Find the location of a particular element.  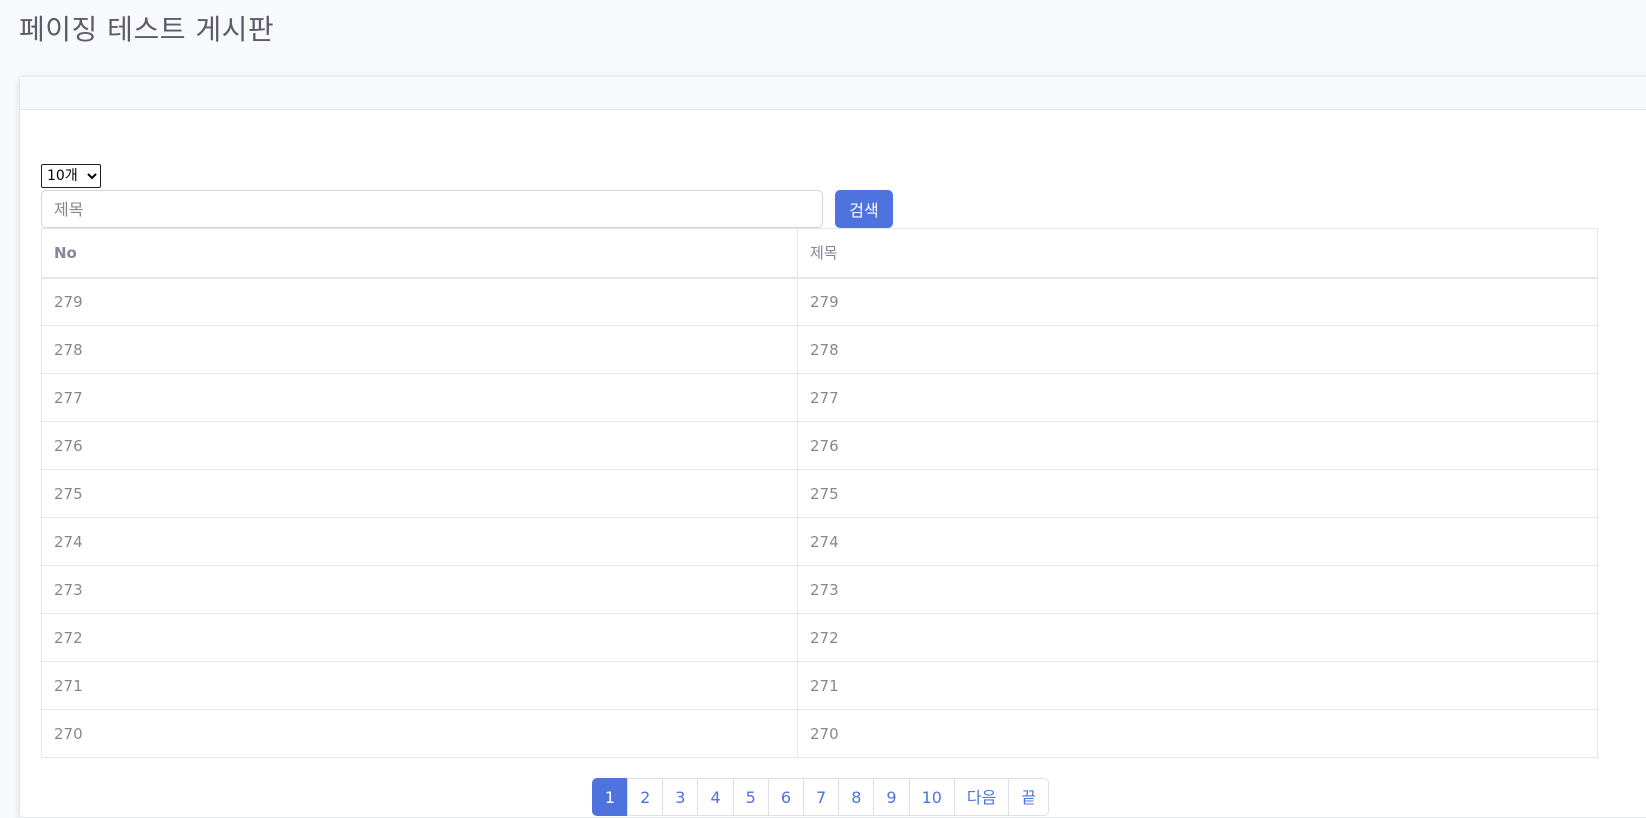

cell-no: 277 is located at coordinates (419, 397).